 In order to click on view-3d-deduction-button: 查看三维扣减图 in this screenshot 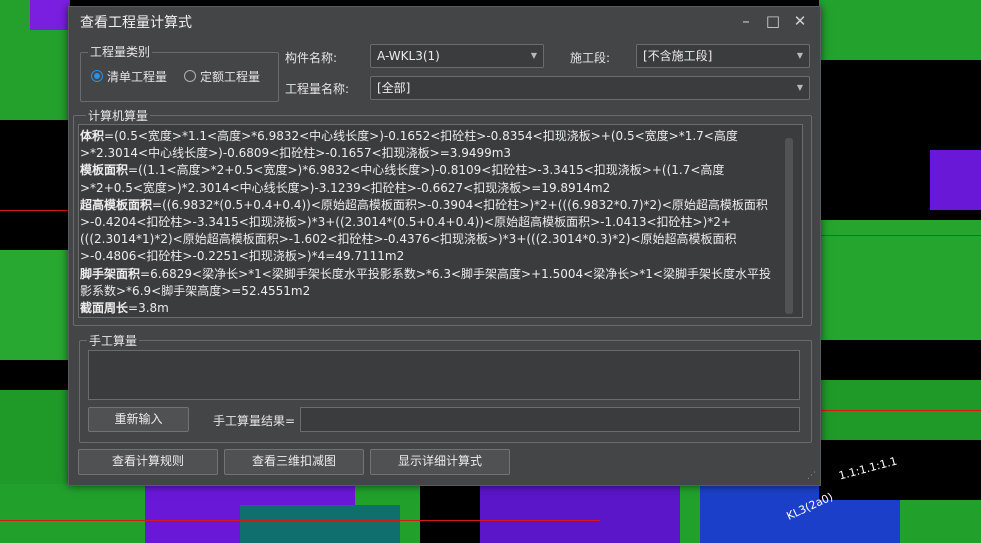, I will do `click(294, 462)`.